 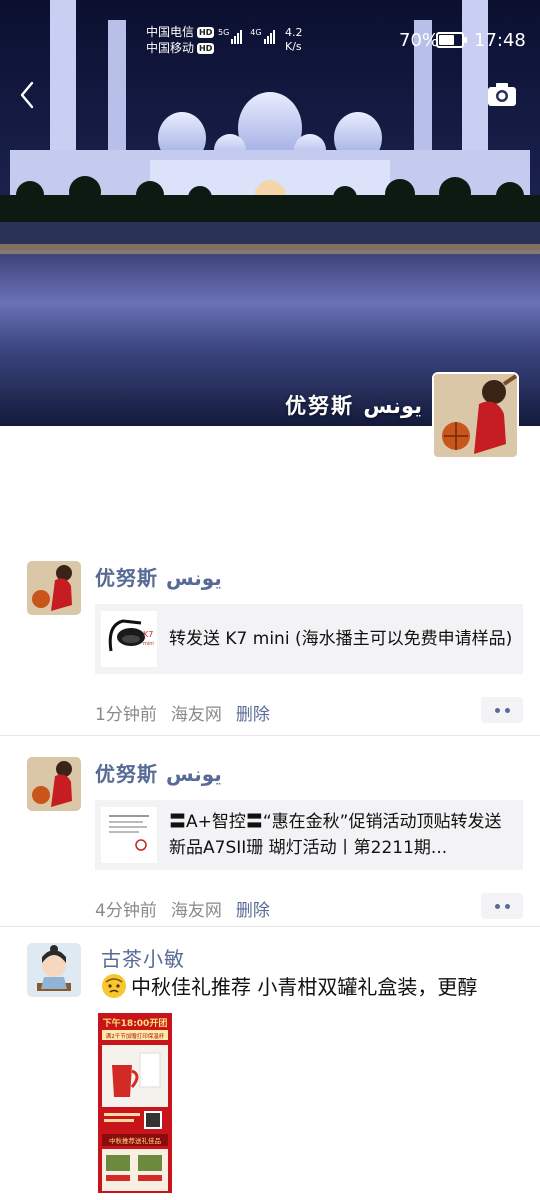 I want to click on camera-button, so click(x=502, y=95).